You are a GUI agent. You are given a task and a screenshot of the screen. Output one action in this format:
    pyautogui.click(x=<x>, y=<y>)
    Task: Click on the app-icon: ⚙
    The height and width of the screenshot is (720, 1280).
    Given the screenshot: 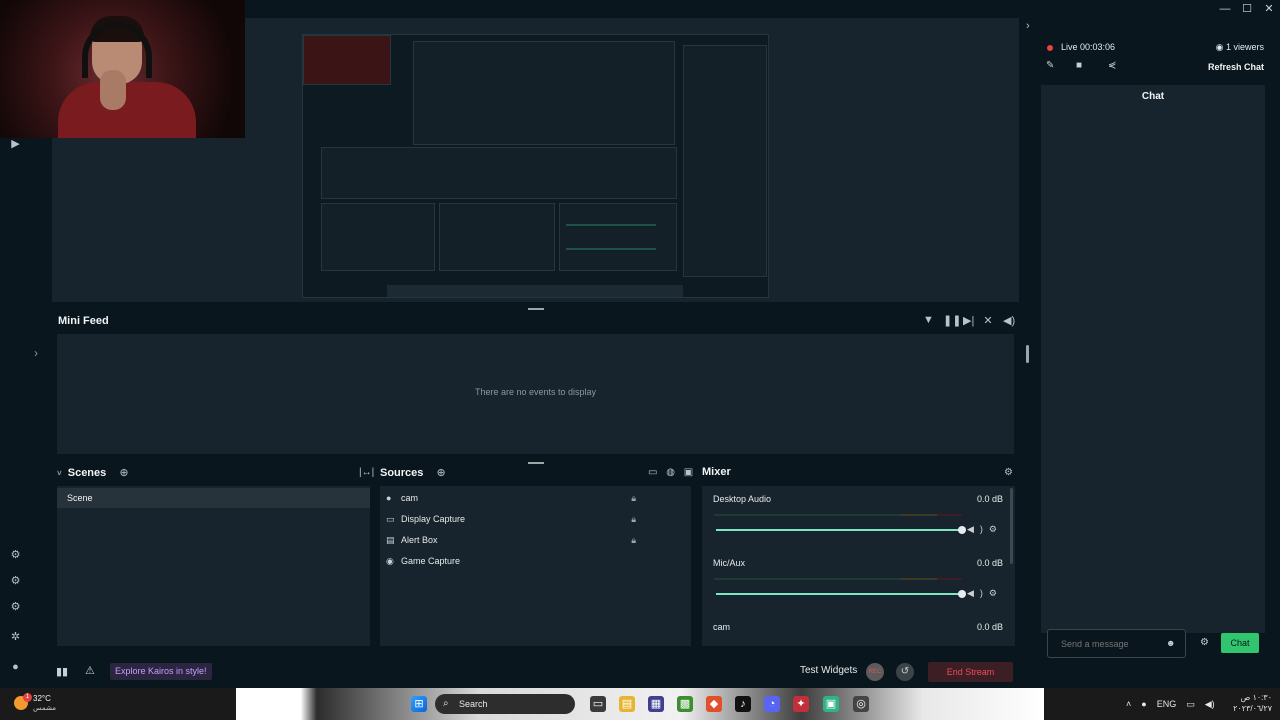 What is the action you would take?
    pyautogui.click(x=15, y=555)
    